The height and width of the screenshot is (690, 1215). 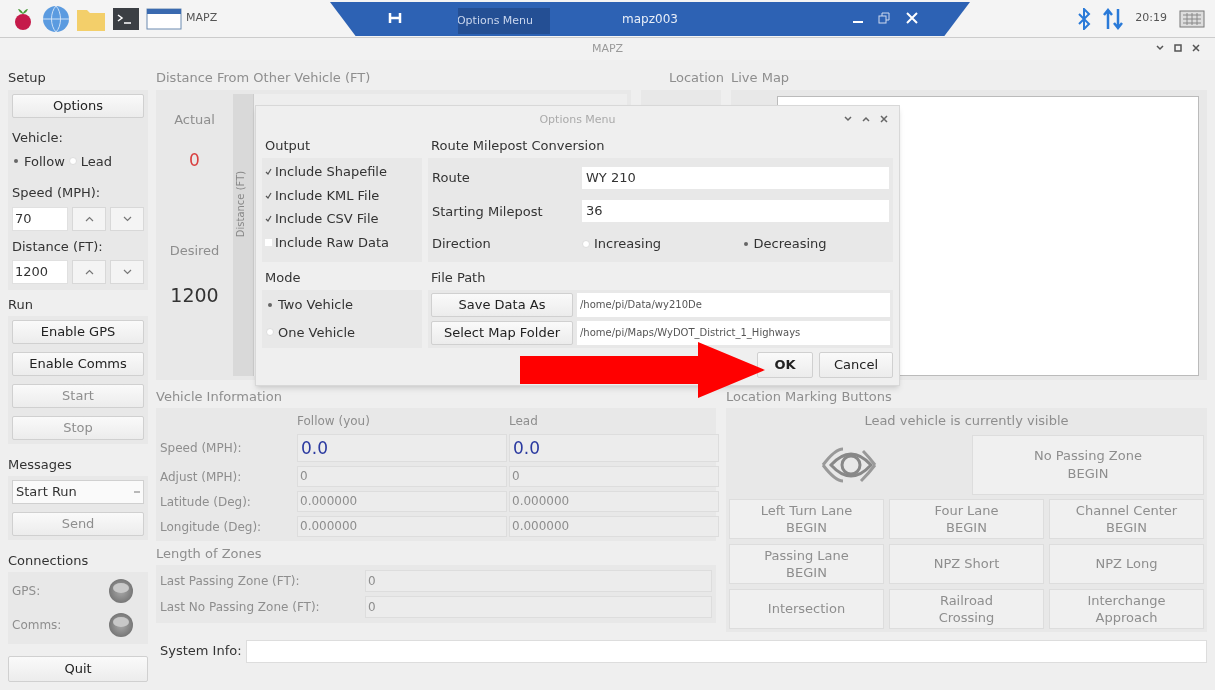 What do you see at coordinates (1151, 18) in the screenshot?
I see `clock-text: 20:19` at bounding box center [1151, 18].